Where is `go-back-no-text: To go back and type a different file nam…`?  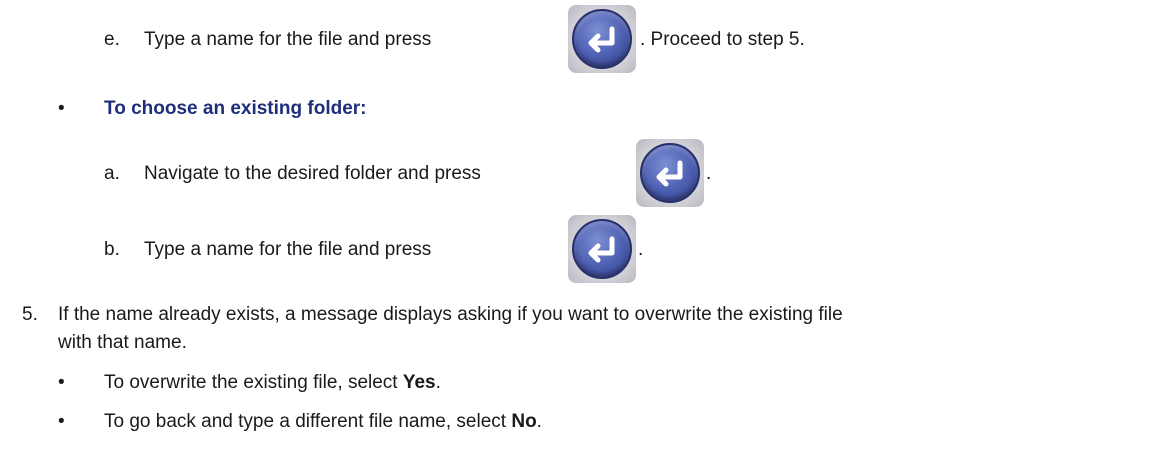 go-back-no-text: To go back and type a different file nam… is located at coordinates (308, 421).